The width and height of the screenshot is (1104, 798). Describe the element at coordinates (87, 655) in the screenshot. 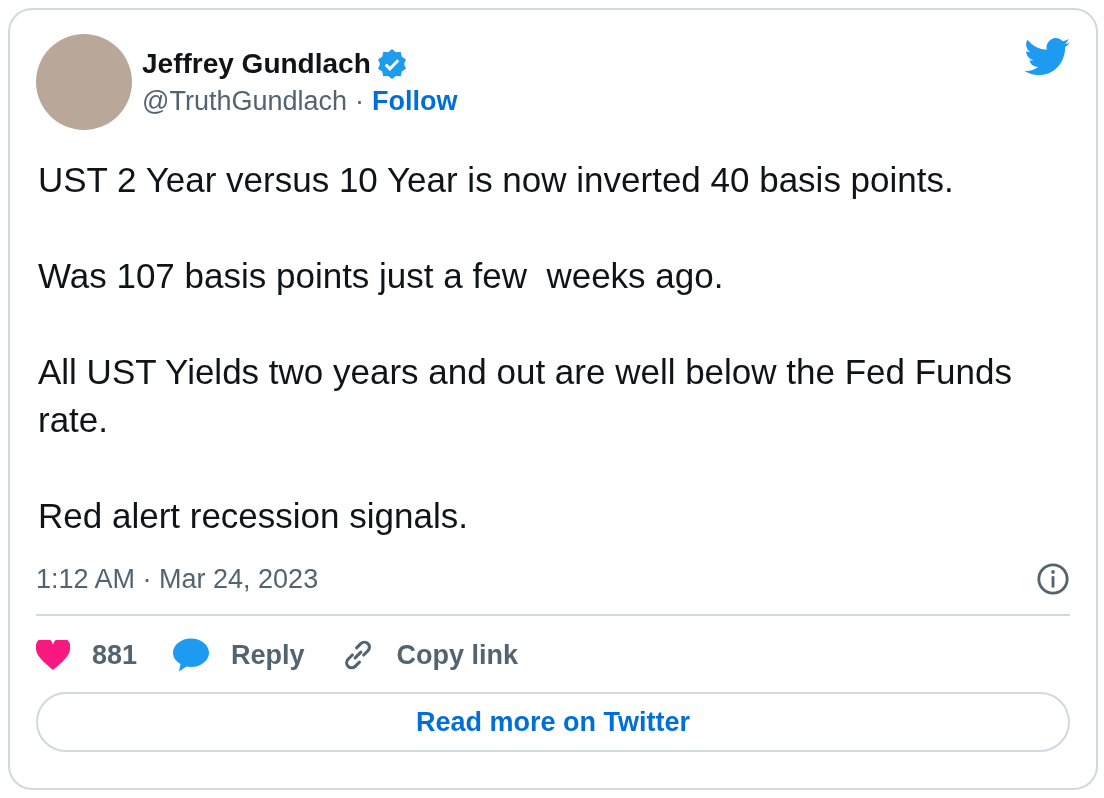

I see `like-action: 881` at that location.